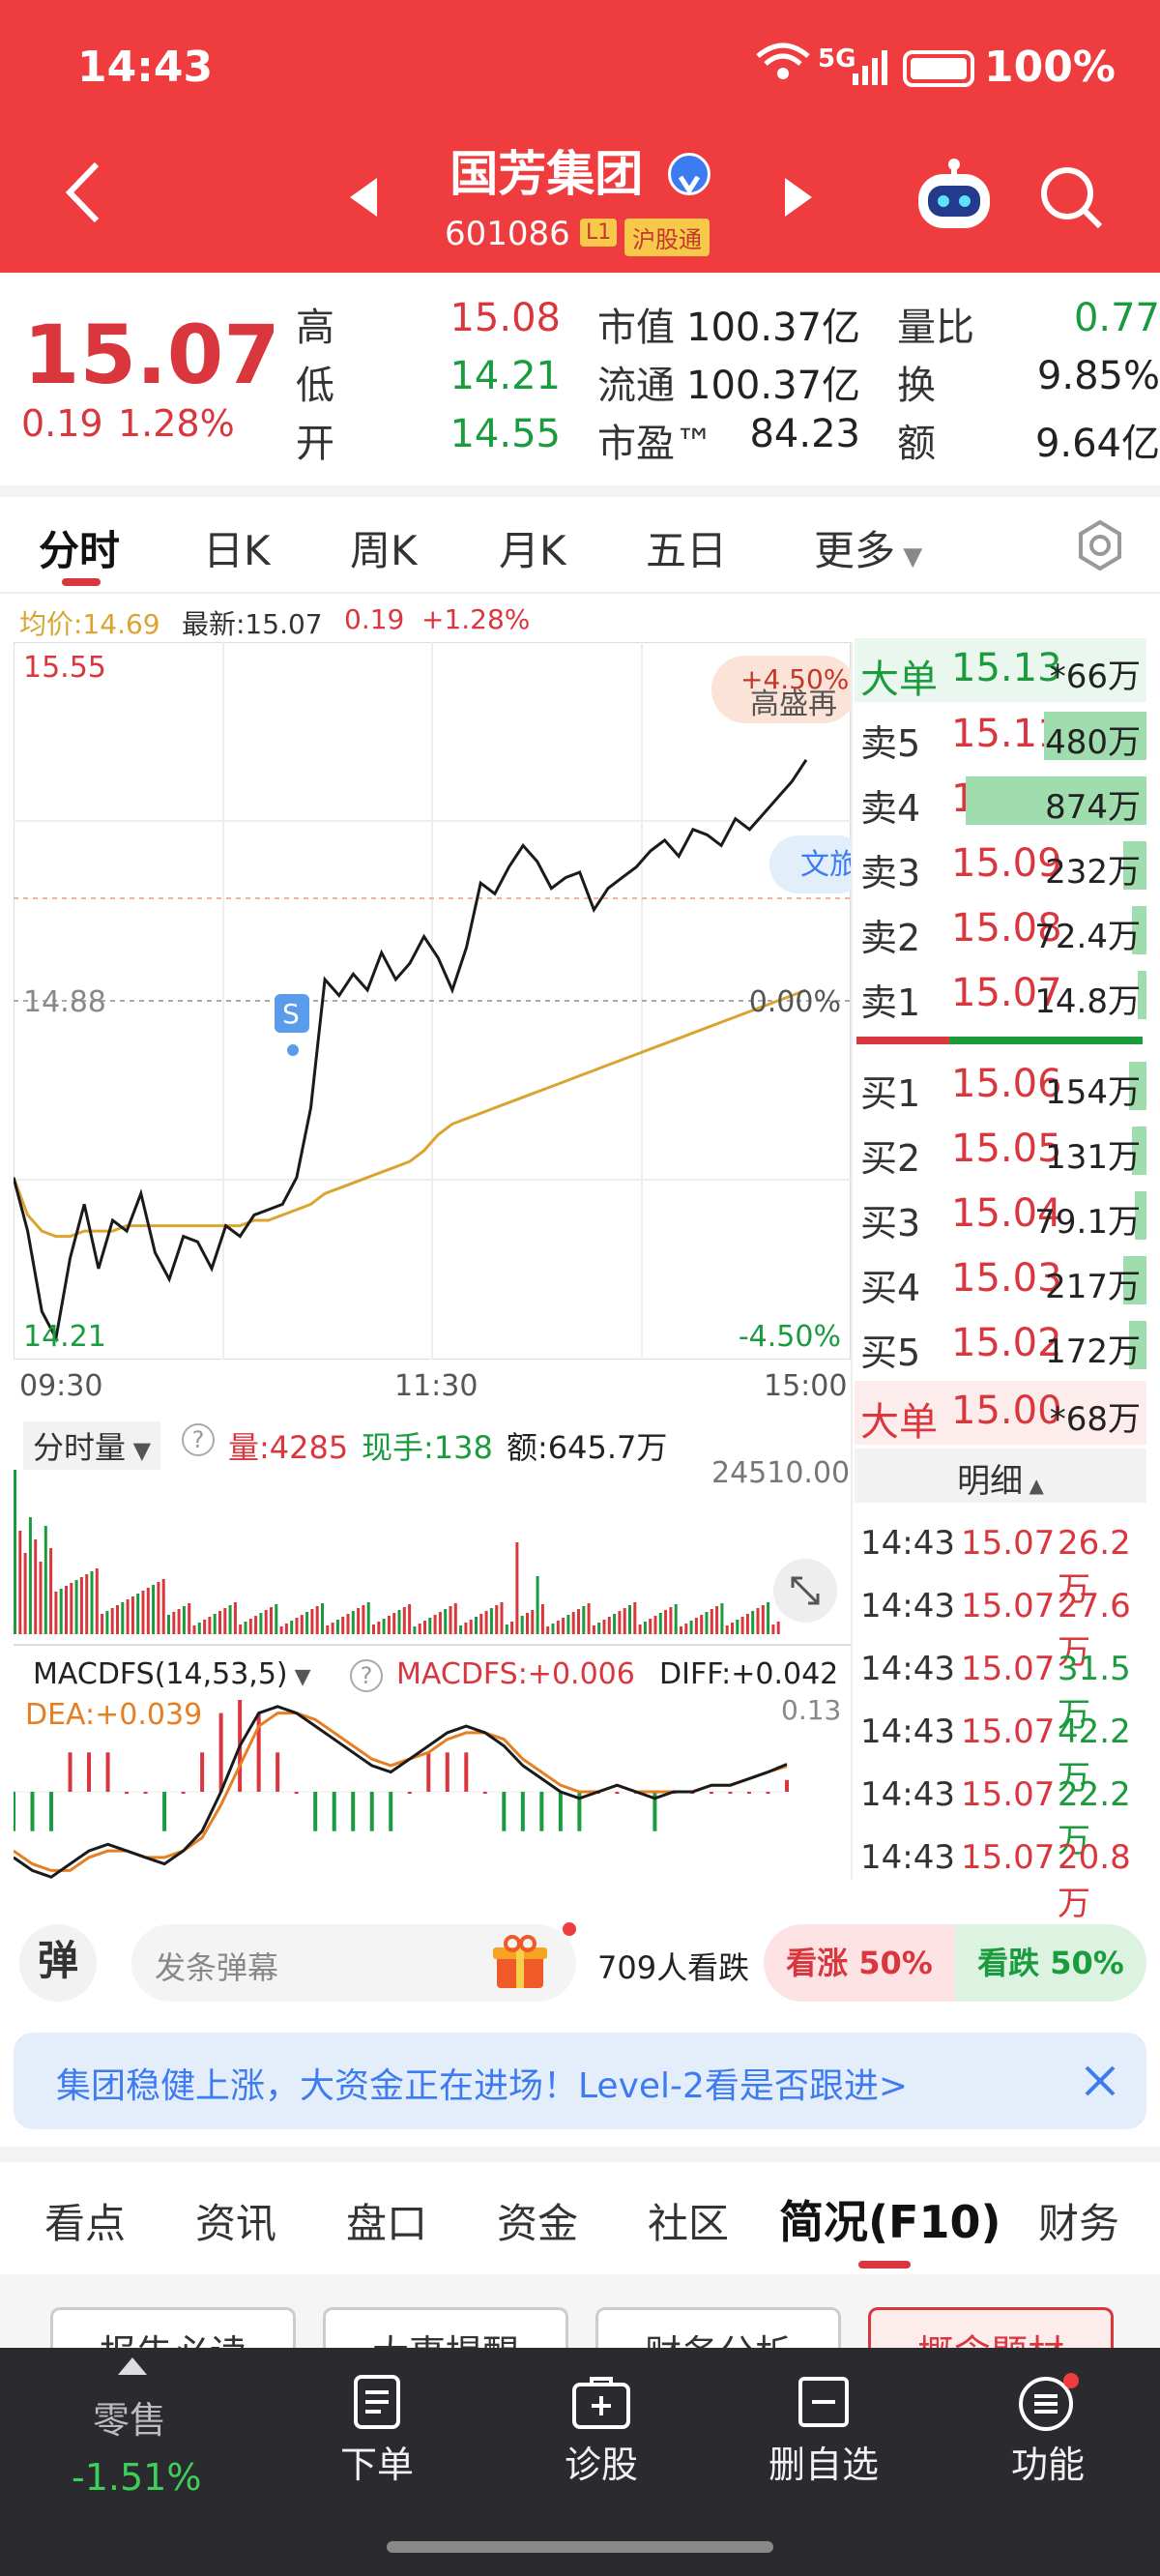 The width and height of the screenshot is (1160, 2576). I want to click on f10-button: 大事提醒, so click(445, 2327).